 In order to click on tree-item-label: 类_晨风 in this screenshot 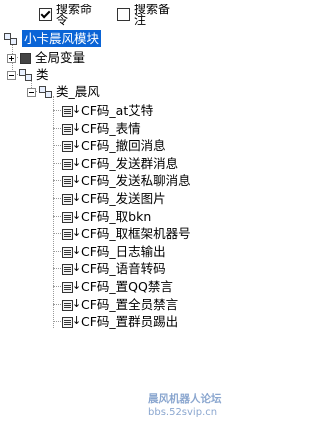, I will do `click(78, 91)`.